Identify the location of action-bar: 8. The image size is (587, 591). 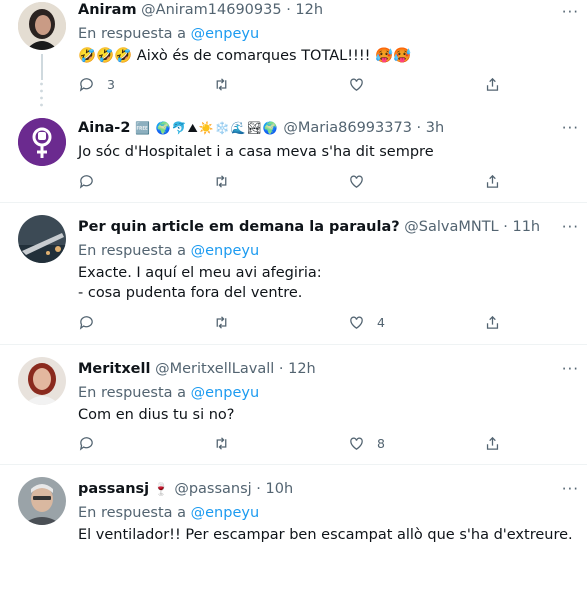
(293, 445).